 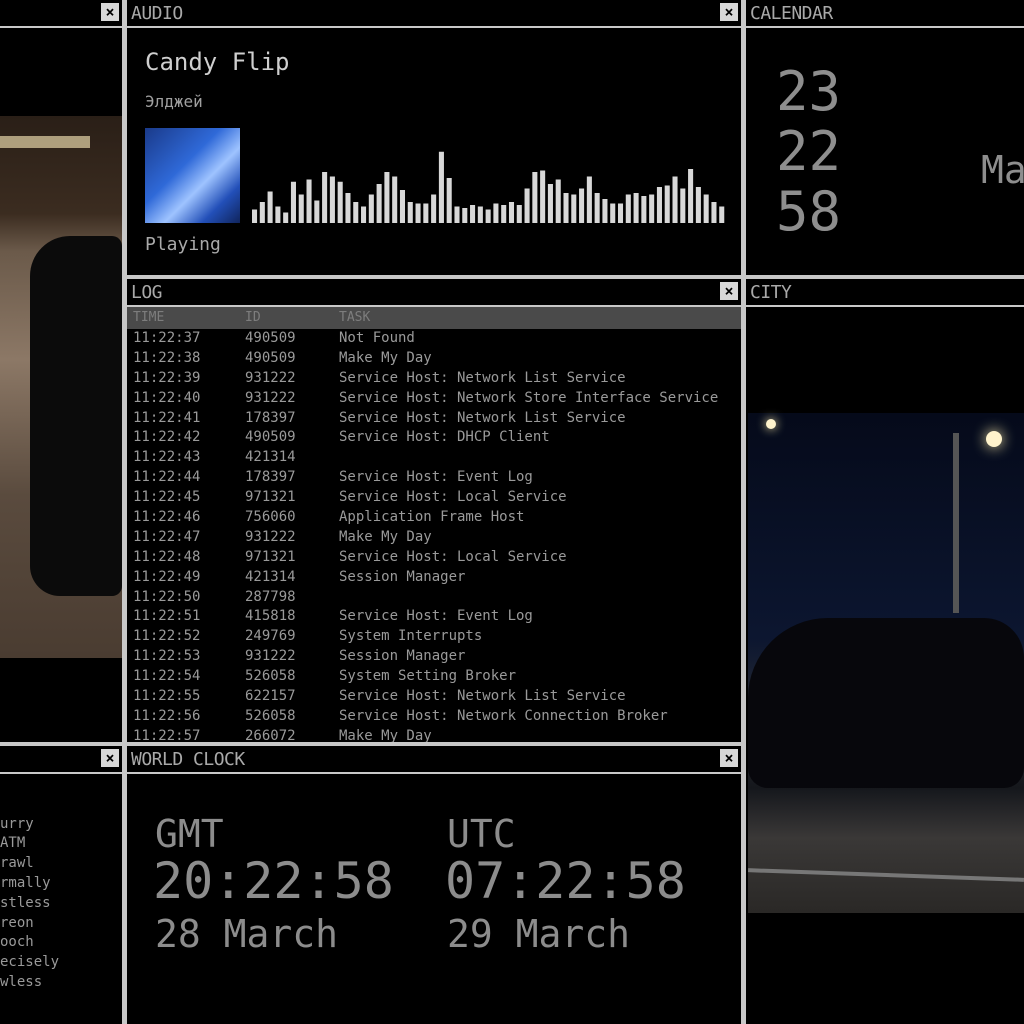 What do you see at coordinates (30, 962) in the screenshot?
I see `list-item: ecisely` at bounding box center [30, 962].